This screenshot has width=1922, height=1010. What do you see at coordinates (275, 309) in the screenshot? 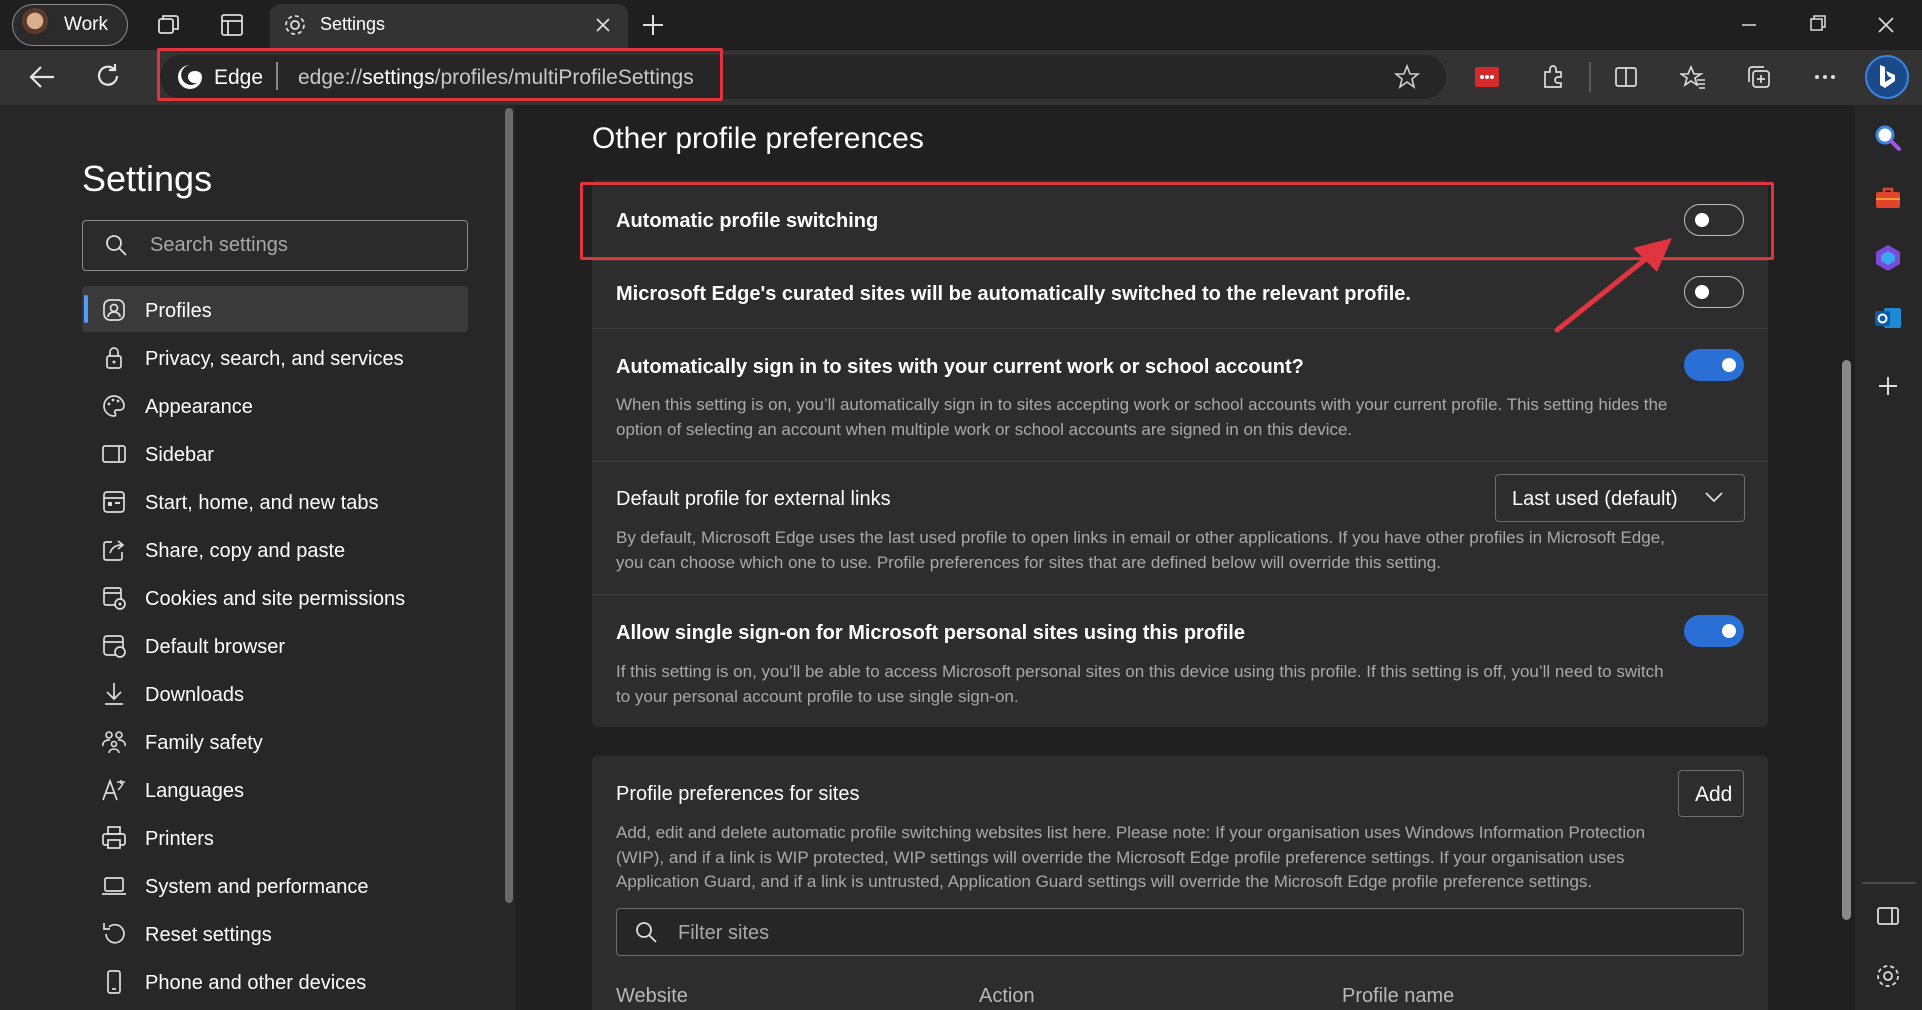
I see `sidebar-item-profiles` at bounding box center [275, 309].